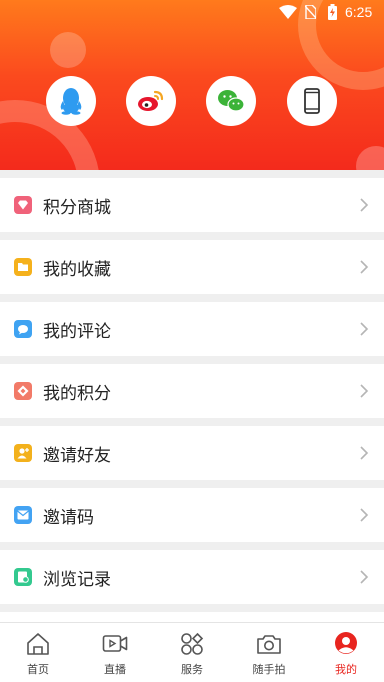 The image size is (384, 682). I want to click on battery-charging-icon, so click(332, 12).